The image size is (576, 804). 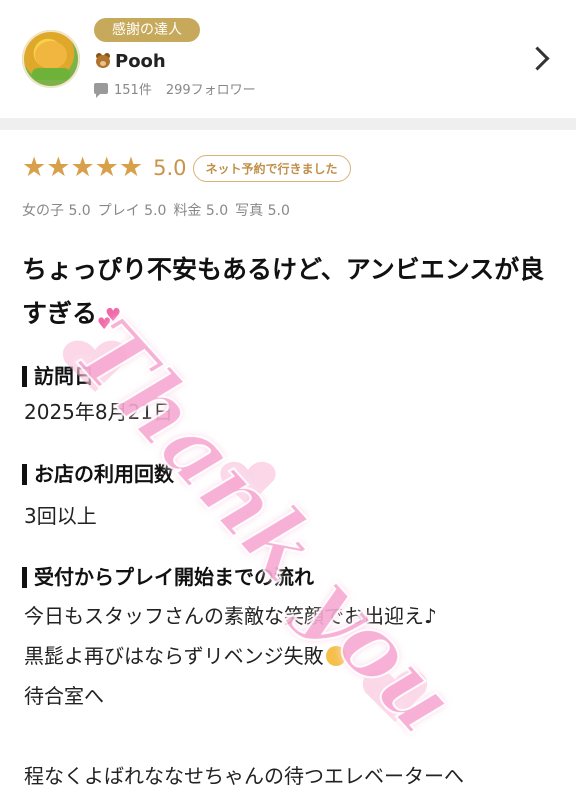 What do you see at coordinates (289, 292) in the screenshot?
I see `review-title: ちょっぴり不安もあるけど、アンビエンスが良すぎる ♥ ♥` at bounding box center [289, 292].